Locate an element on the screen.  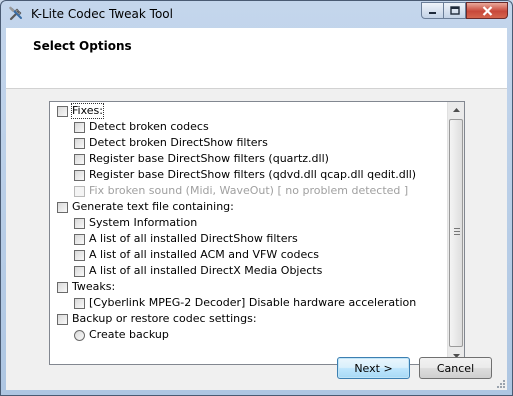
scroll-up-button is located at coordinates (456, 110).